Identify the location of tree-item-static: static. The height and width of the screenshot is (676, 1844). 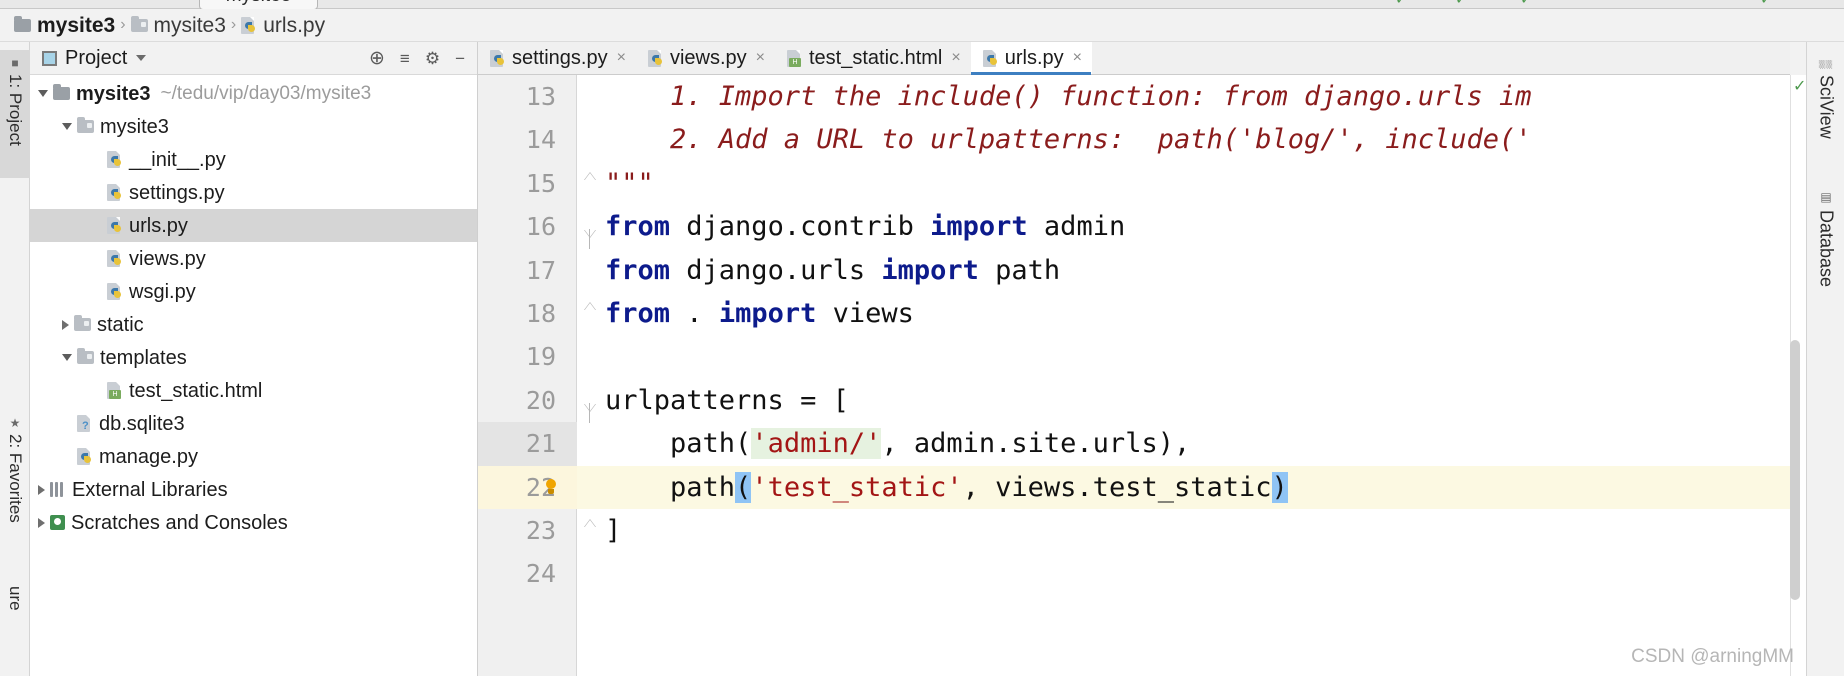
(253, 324).